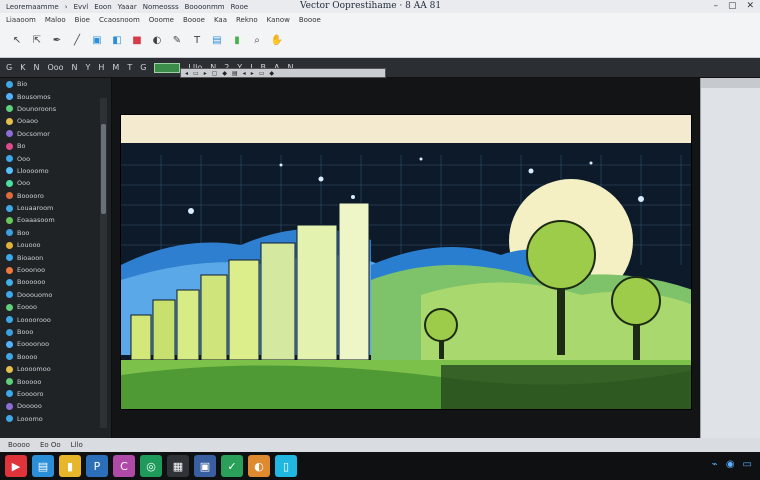 The height and width of the screenshot is (480, 760). Describe the element at coordinates (97, 466) in the screenshot. I see `taskbar-app-icon: P` at that location.